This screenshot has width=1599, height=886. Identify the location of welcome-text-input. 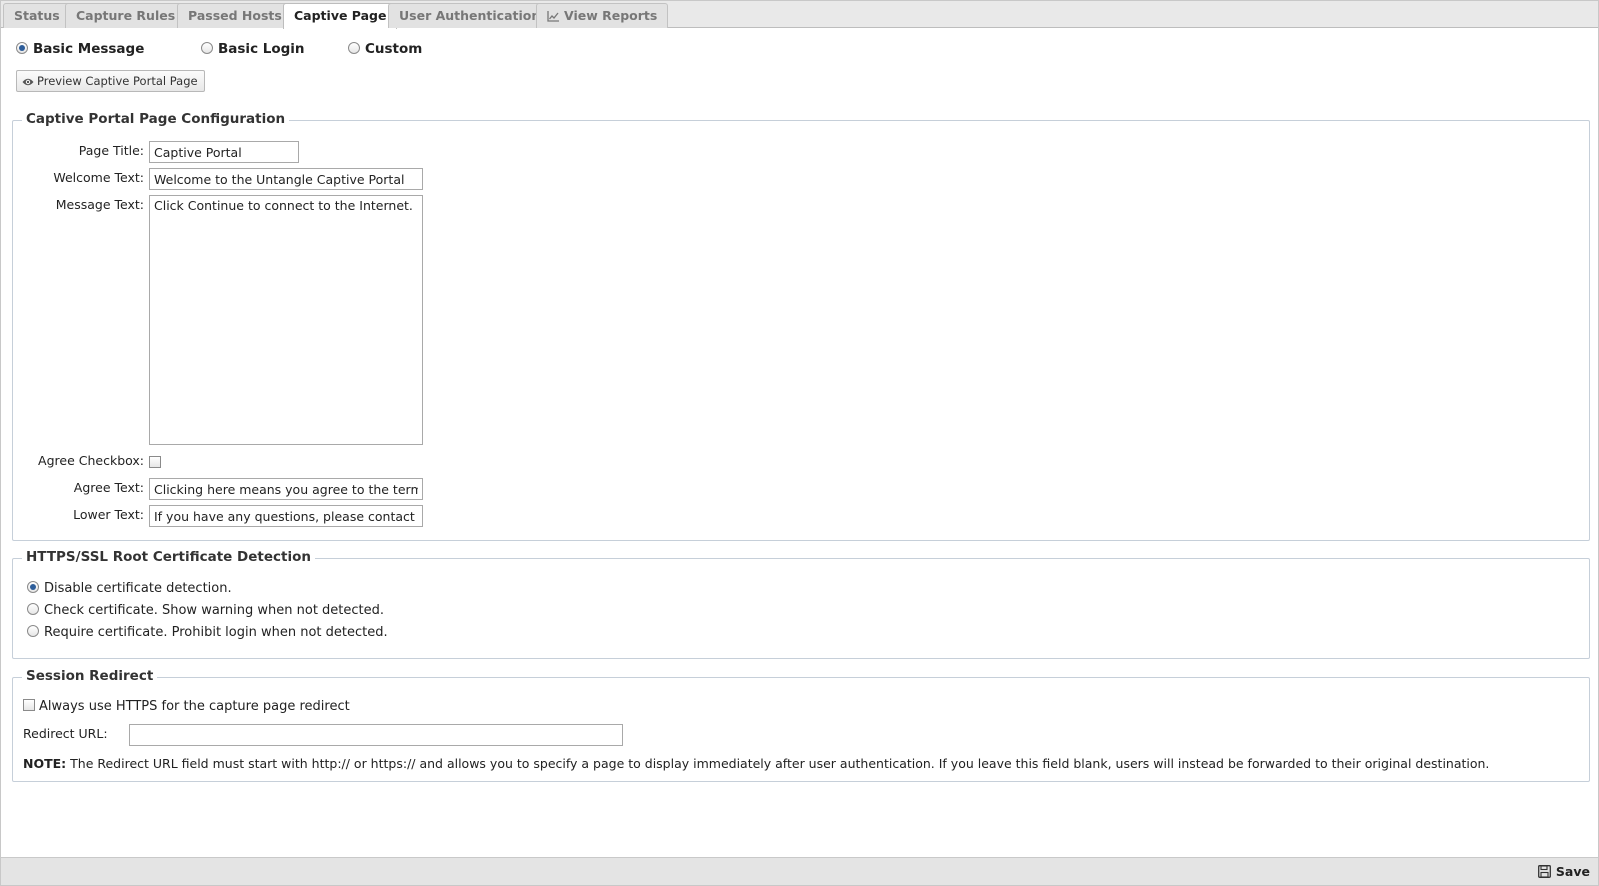
(286, 179).